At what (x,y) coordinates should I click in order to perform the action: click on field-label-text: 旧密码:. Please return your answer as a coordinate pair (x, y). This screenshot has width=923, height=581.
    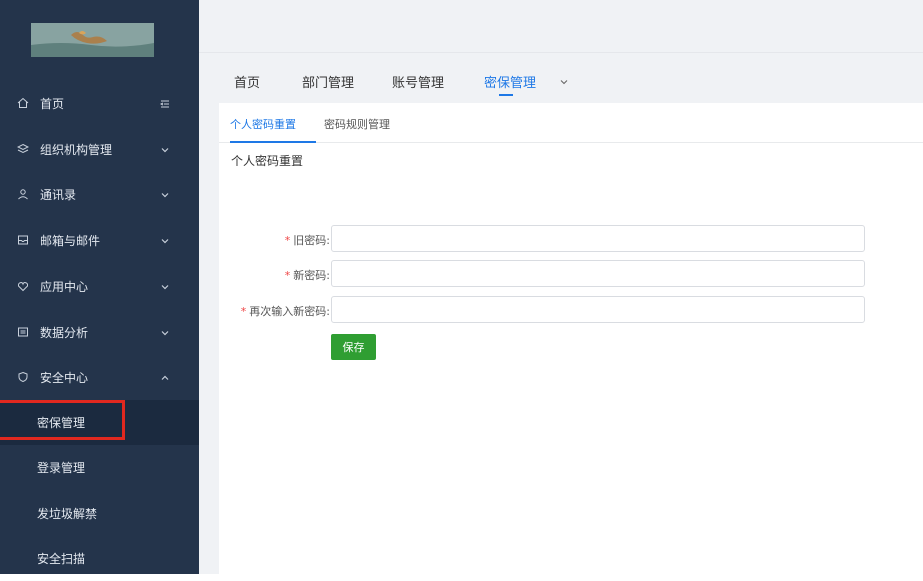
    Looking at the image, I should click on (311, 240).